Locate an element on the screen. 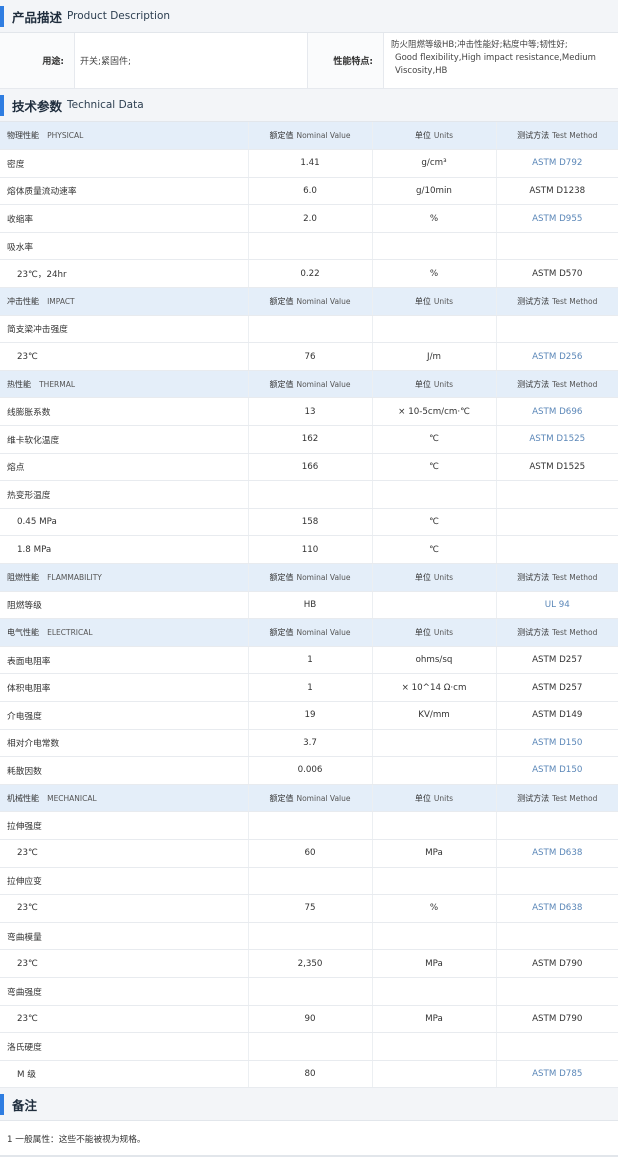 This screenshot has width=618, height=1165. category-name-zh: 冲击性能 is located at coordinates (23, 301).